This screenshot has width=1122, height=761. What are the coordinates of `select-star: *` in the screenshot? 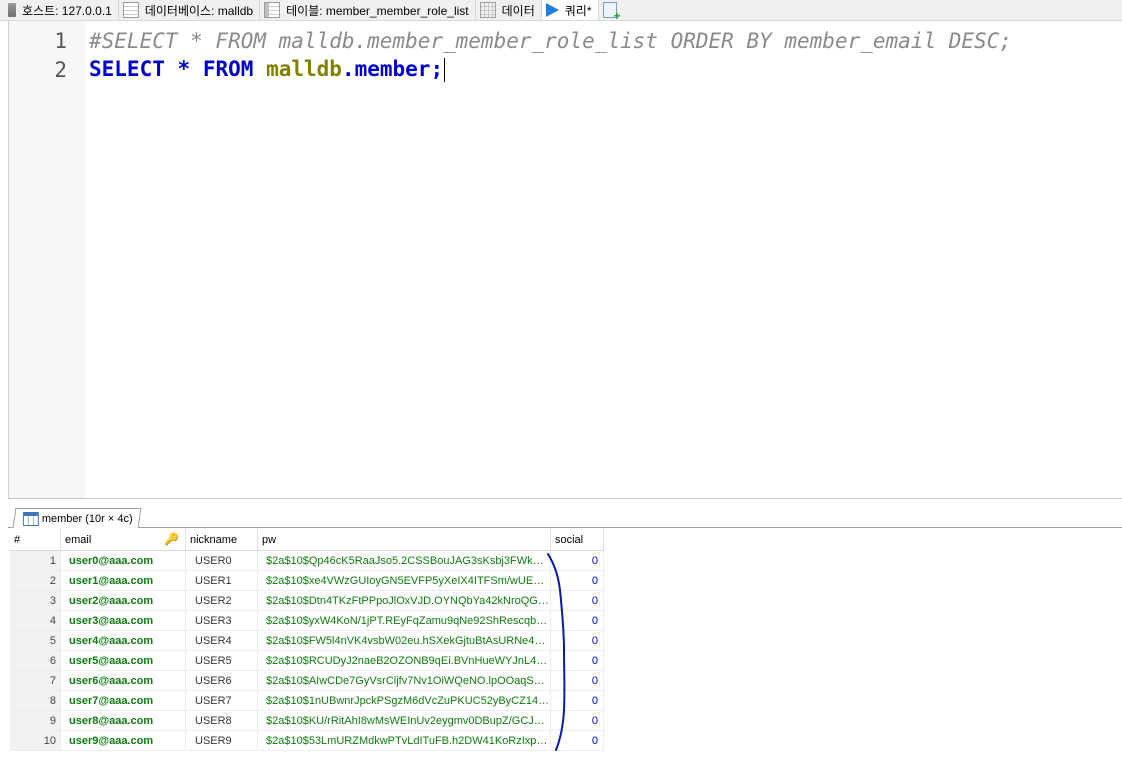 It's located at (184, 69).